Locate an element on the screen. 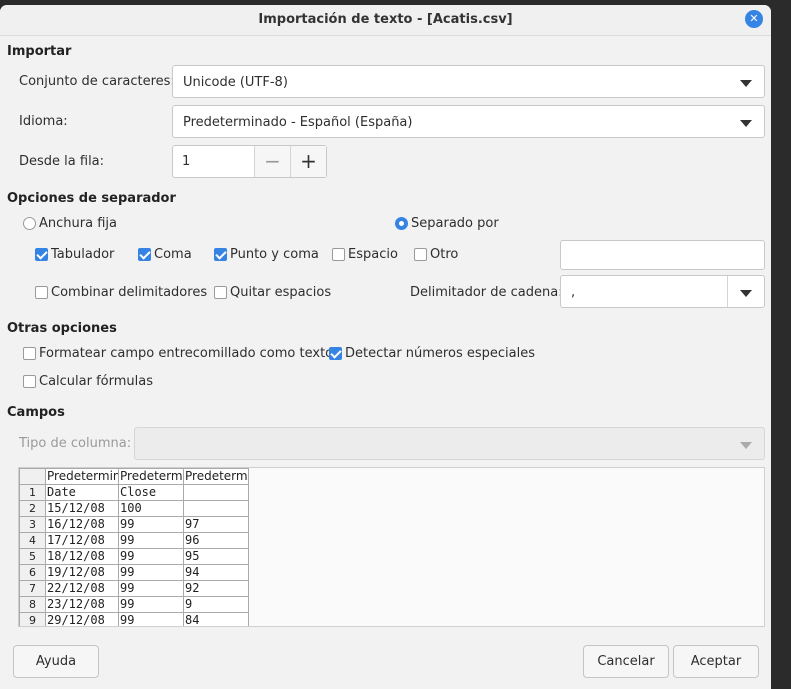  trim-spaces-label: Quitar espacios is located at coordinates (280, 292).